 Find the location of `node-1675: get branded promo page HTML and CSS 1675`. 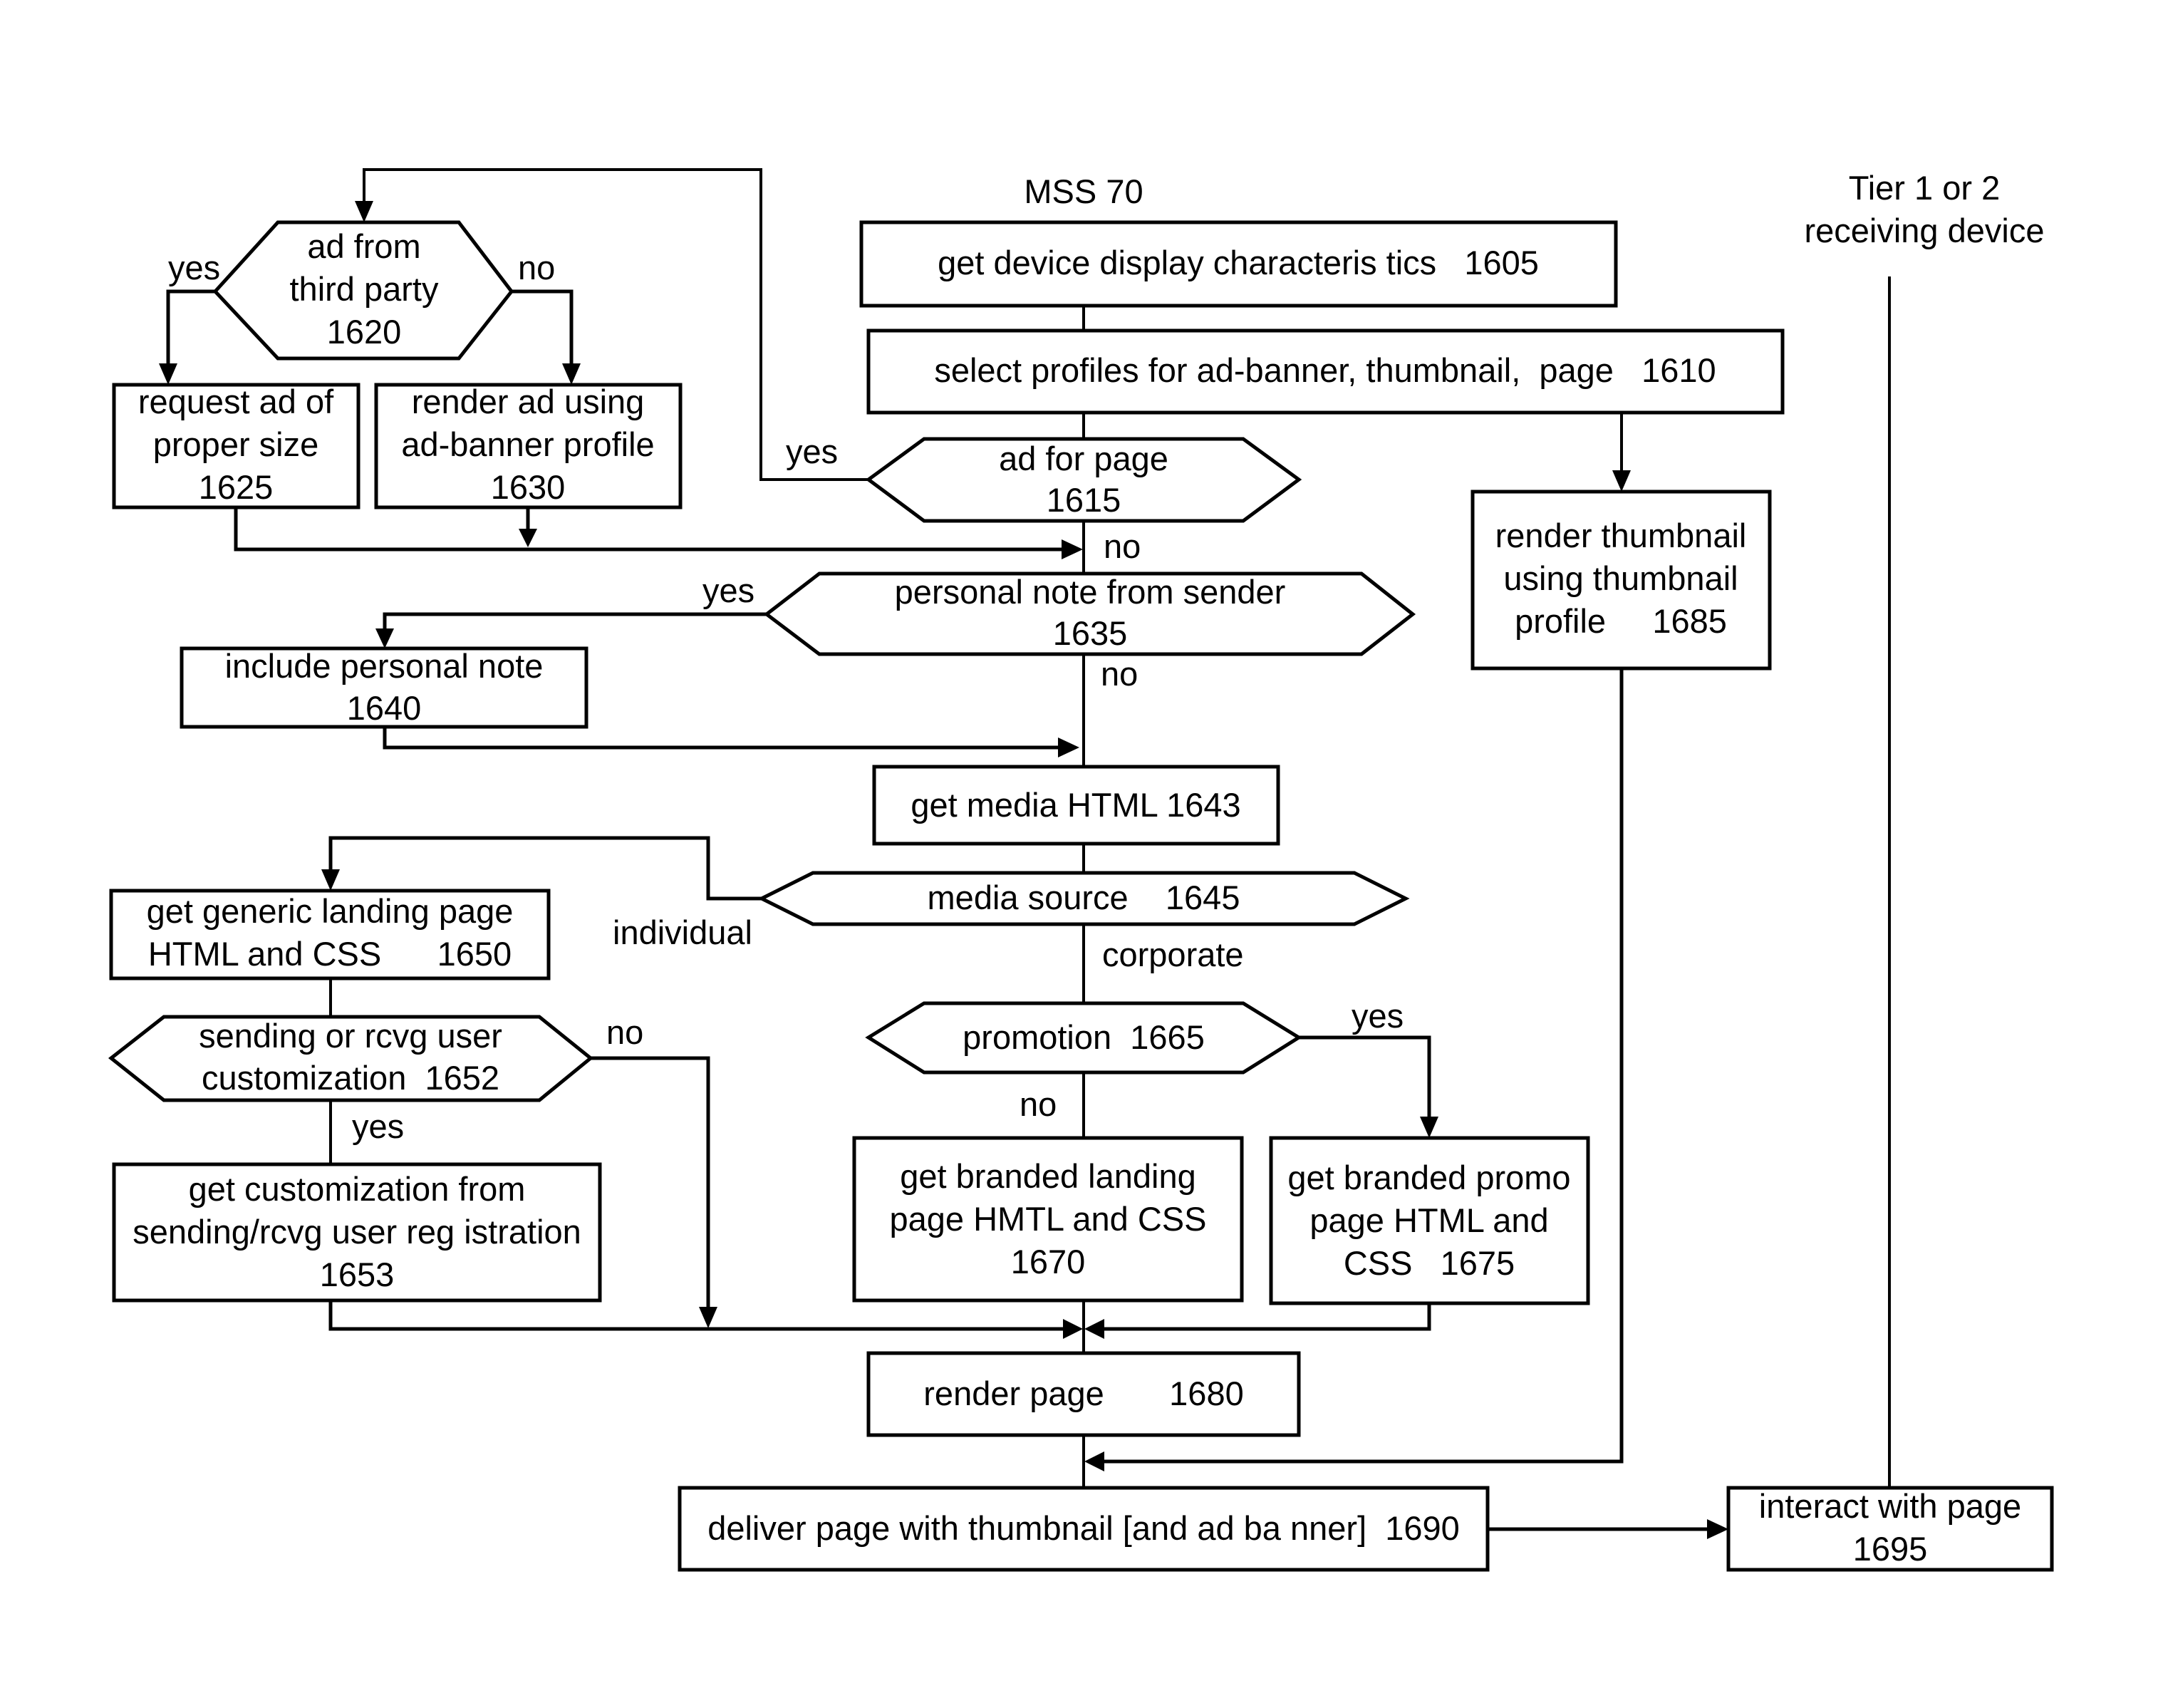

node-1675: get branded promo page HTML and CSS 1675 is located at coordinates (1429, 1220).